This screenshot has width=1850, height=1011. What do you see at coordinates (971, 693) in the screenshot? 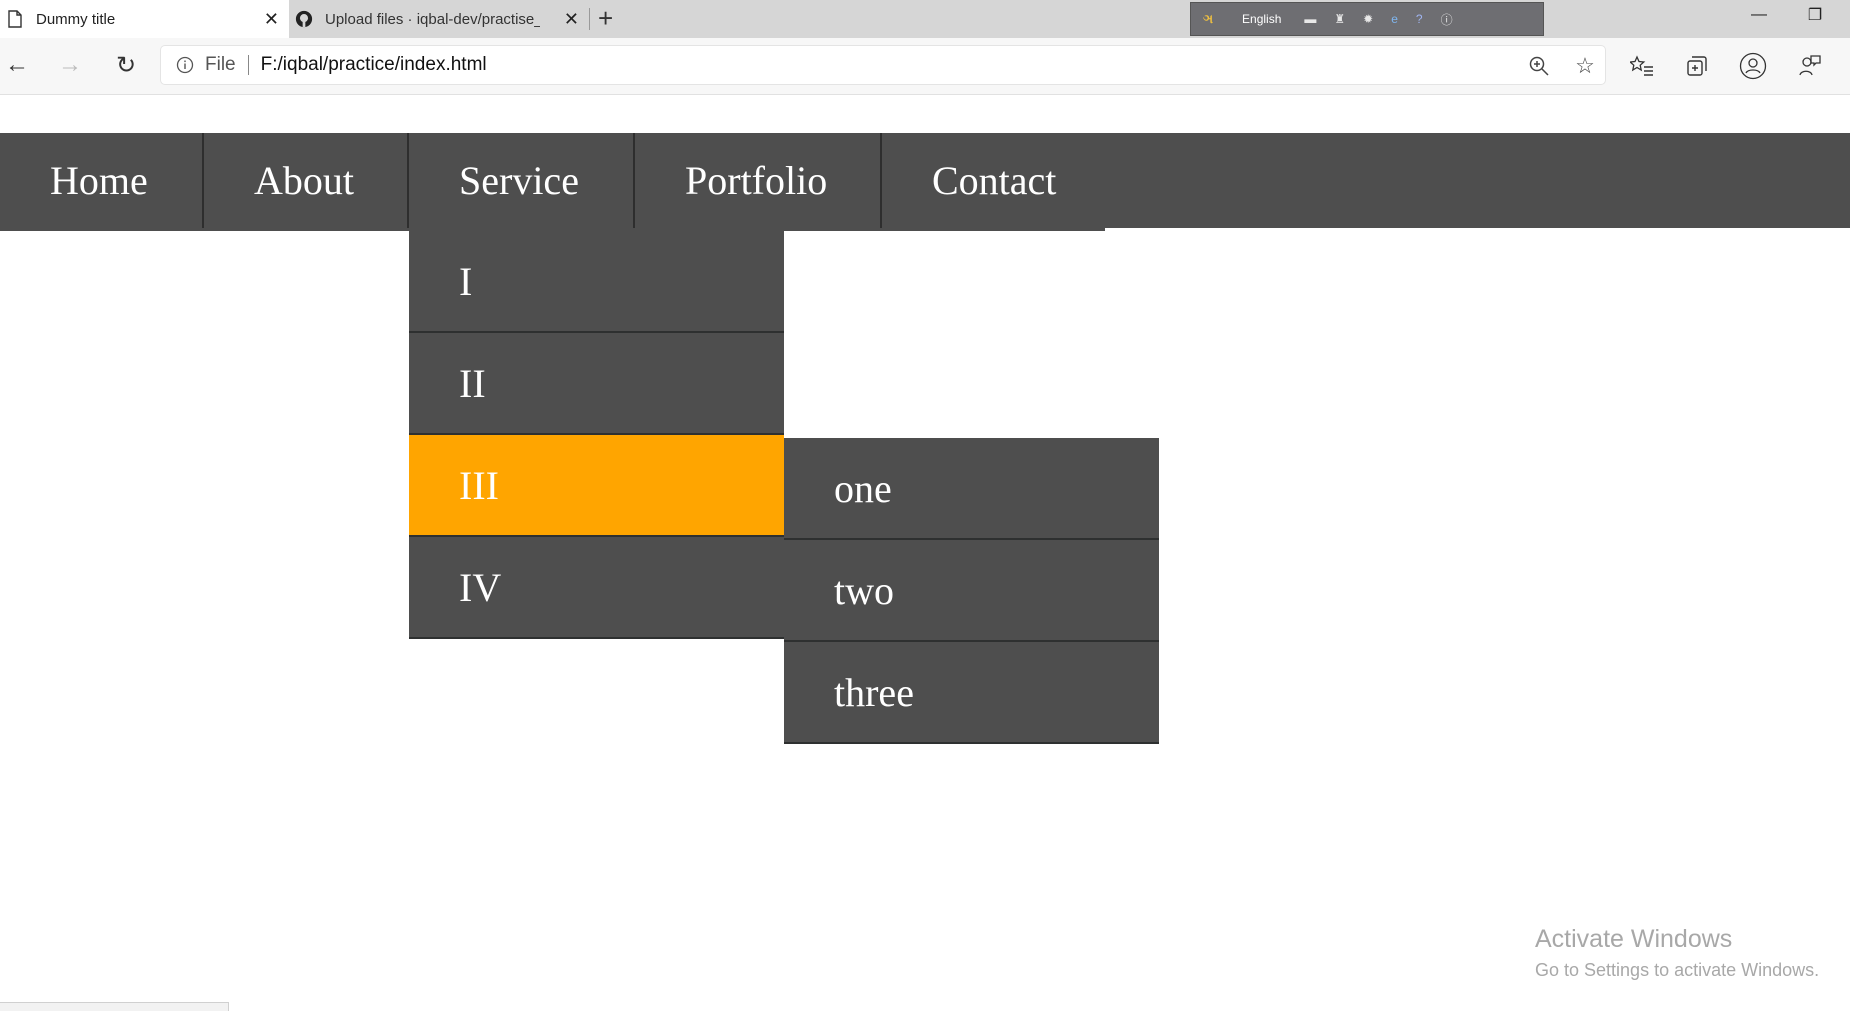
I see `submenu-item-three: three` at bounding box center [971, 693].